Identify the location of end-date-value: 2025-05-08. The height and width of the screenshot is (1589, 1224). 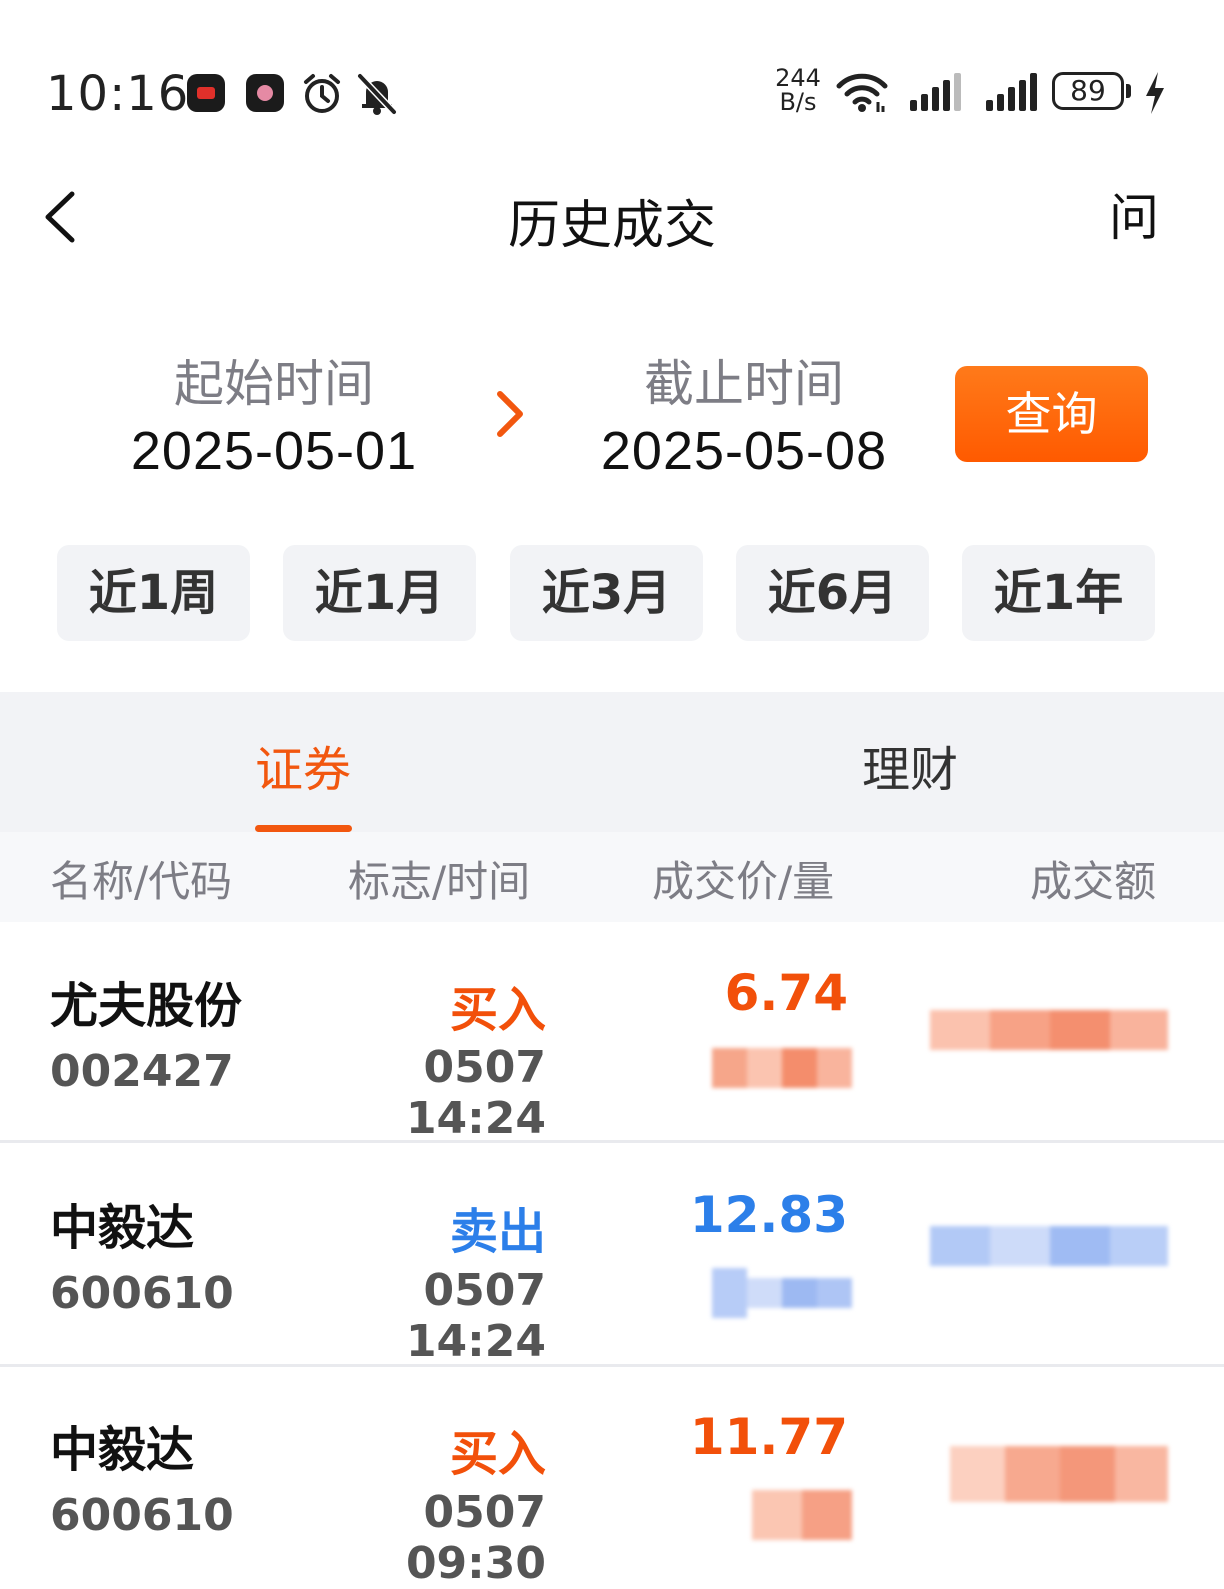
(744, 451).